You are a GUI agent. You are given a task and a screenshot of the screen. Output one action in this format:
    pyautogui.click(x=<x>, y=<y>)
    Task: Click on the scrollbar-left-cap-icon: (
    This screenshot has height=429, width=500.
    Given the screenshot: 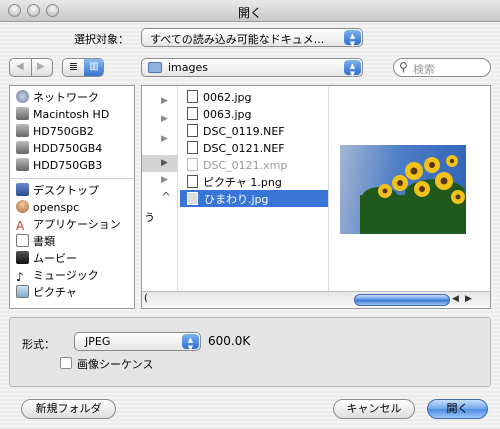 What is the action you would take?
    pyautogui.click(x=146, y=298)
    